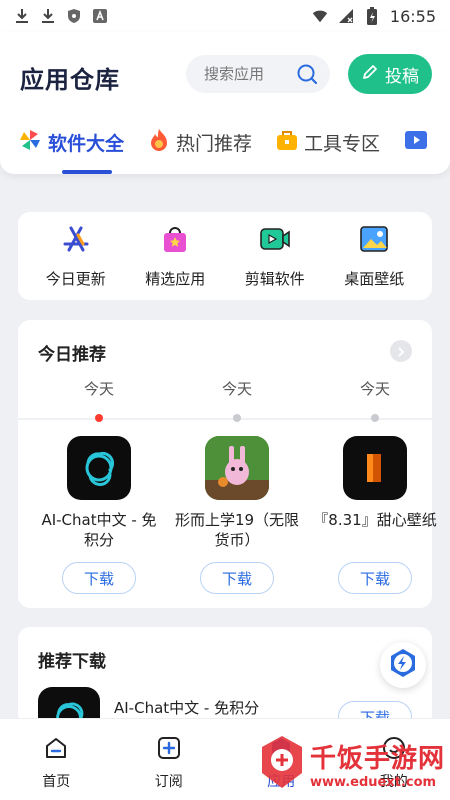  I want to click on home-icon, so click(56, 750).